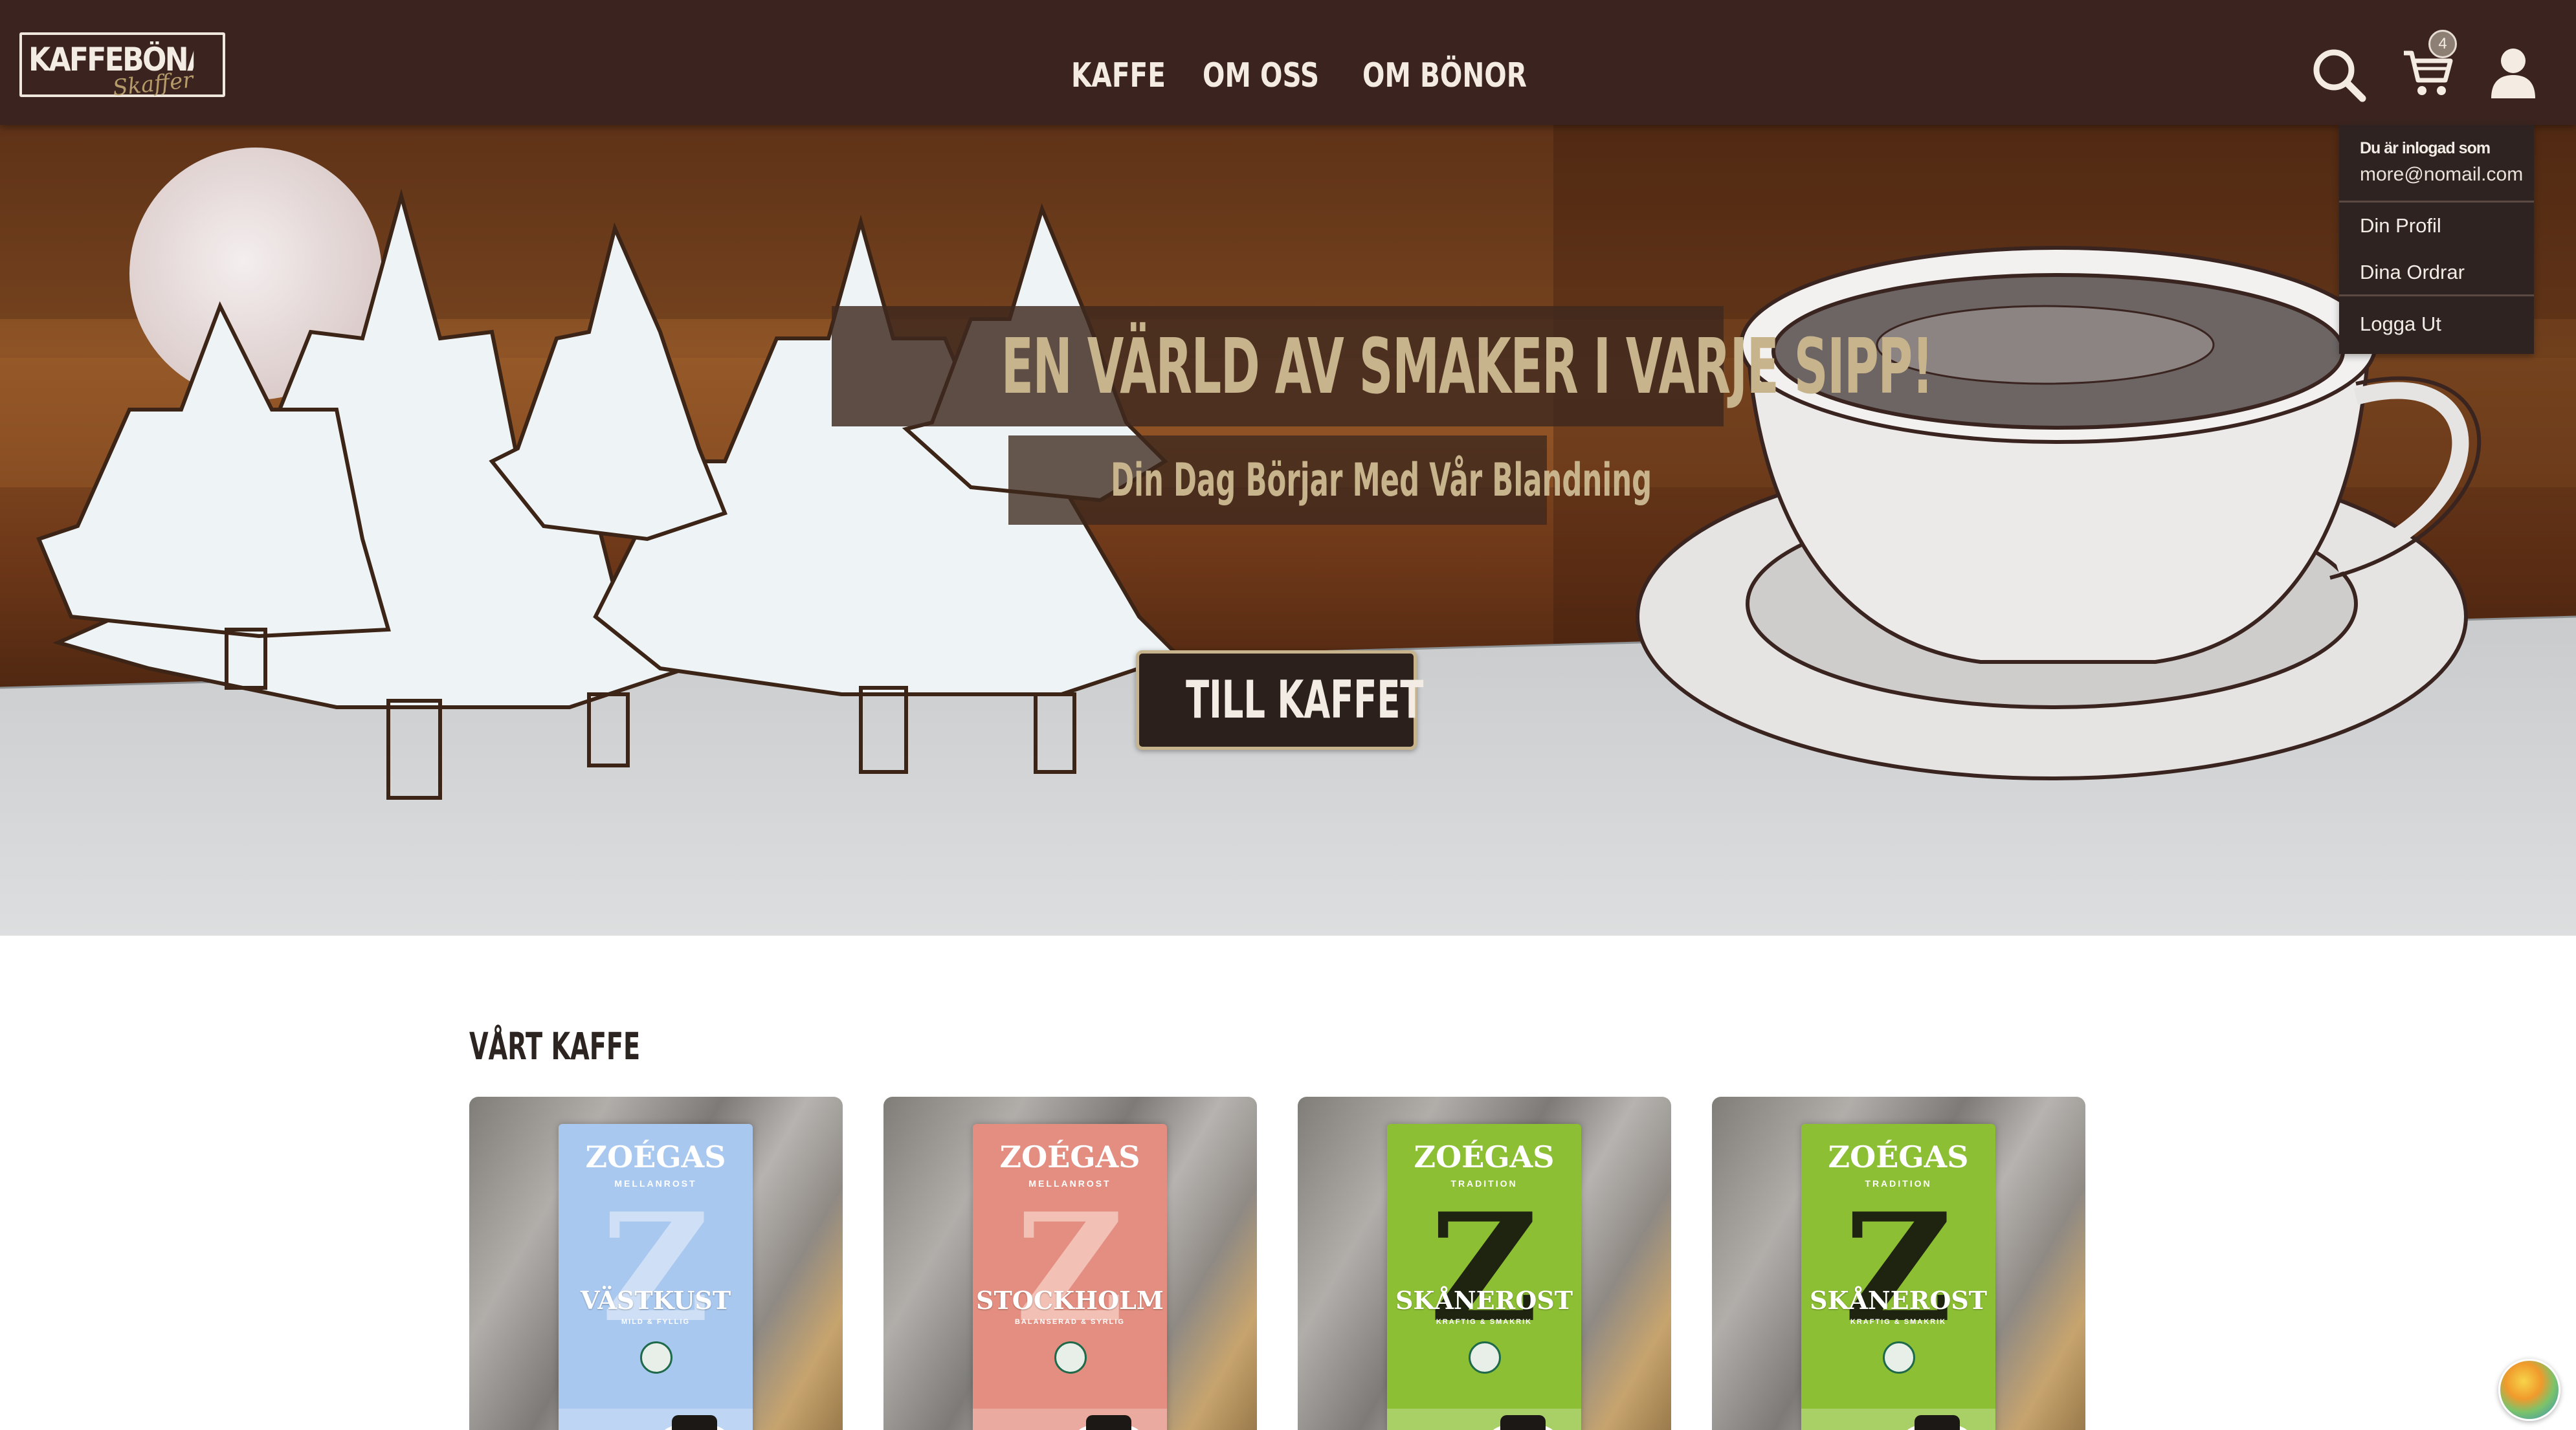 This screenshot has width=2576, height=1430. What do you see at coordinates (2513, 74) in the screenshot?
I see `user-icon` at bounding box center [2513, 74].